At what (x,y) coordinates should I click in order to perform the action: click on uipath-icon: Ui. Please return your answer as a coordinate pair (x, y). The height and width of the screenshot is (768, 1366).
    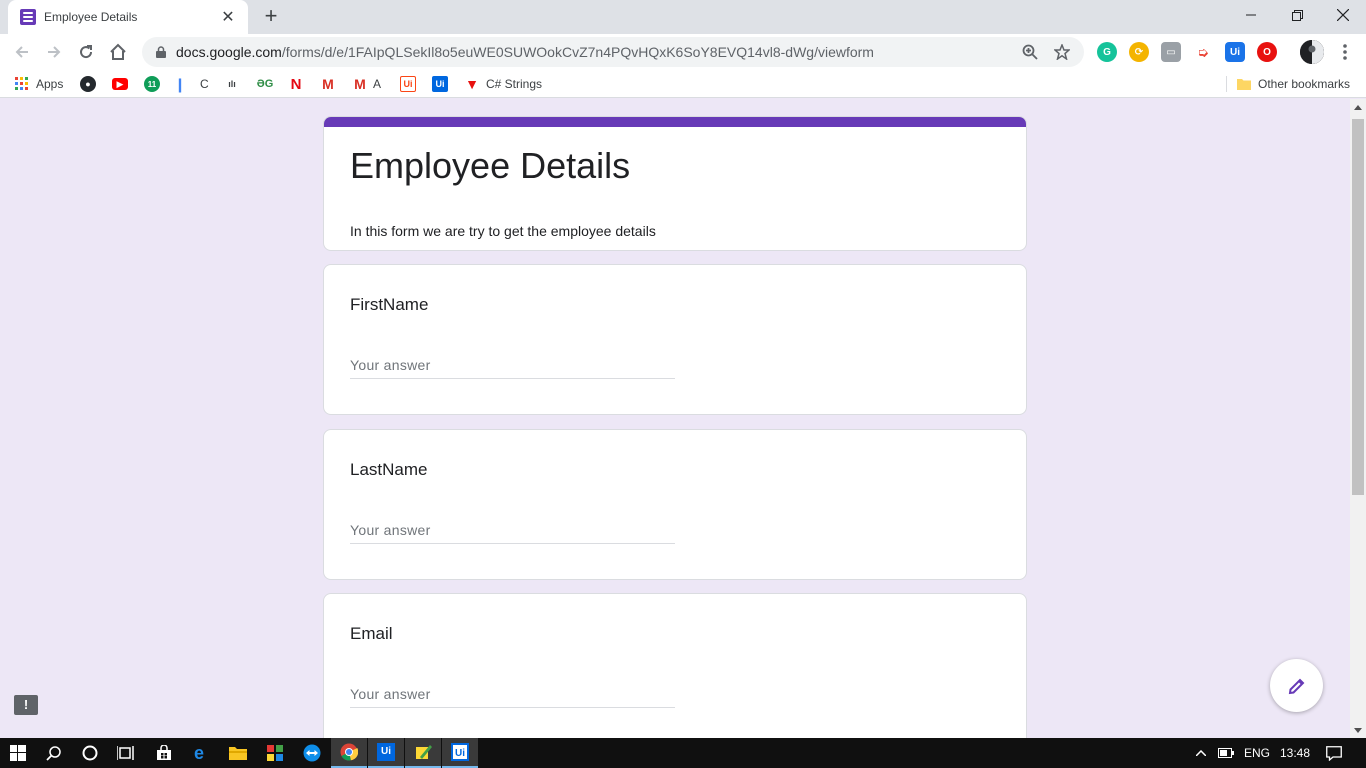
    Looking at the image, I should click on (1235, 52).